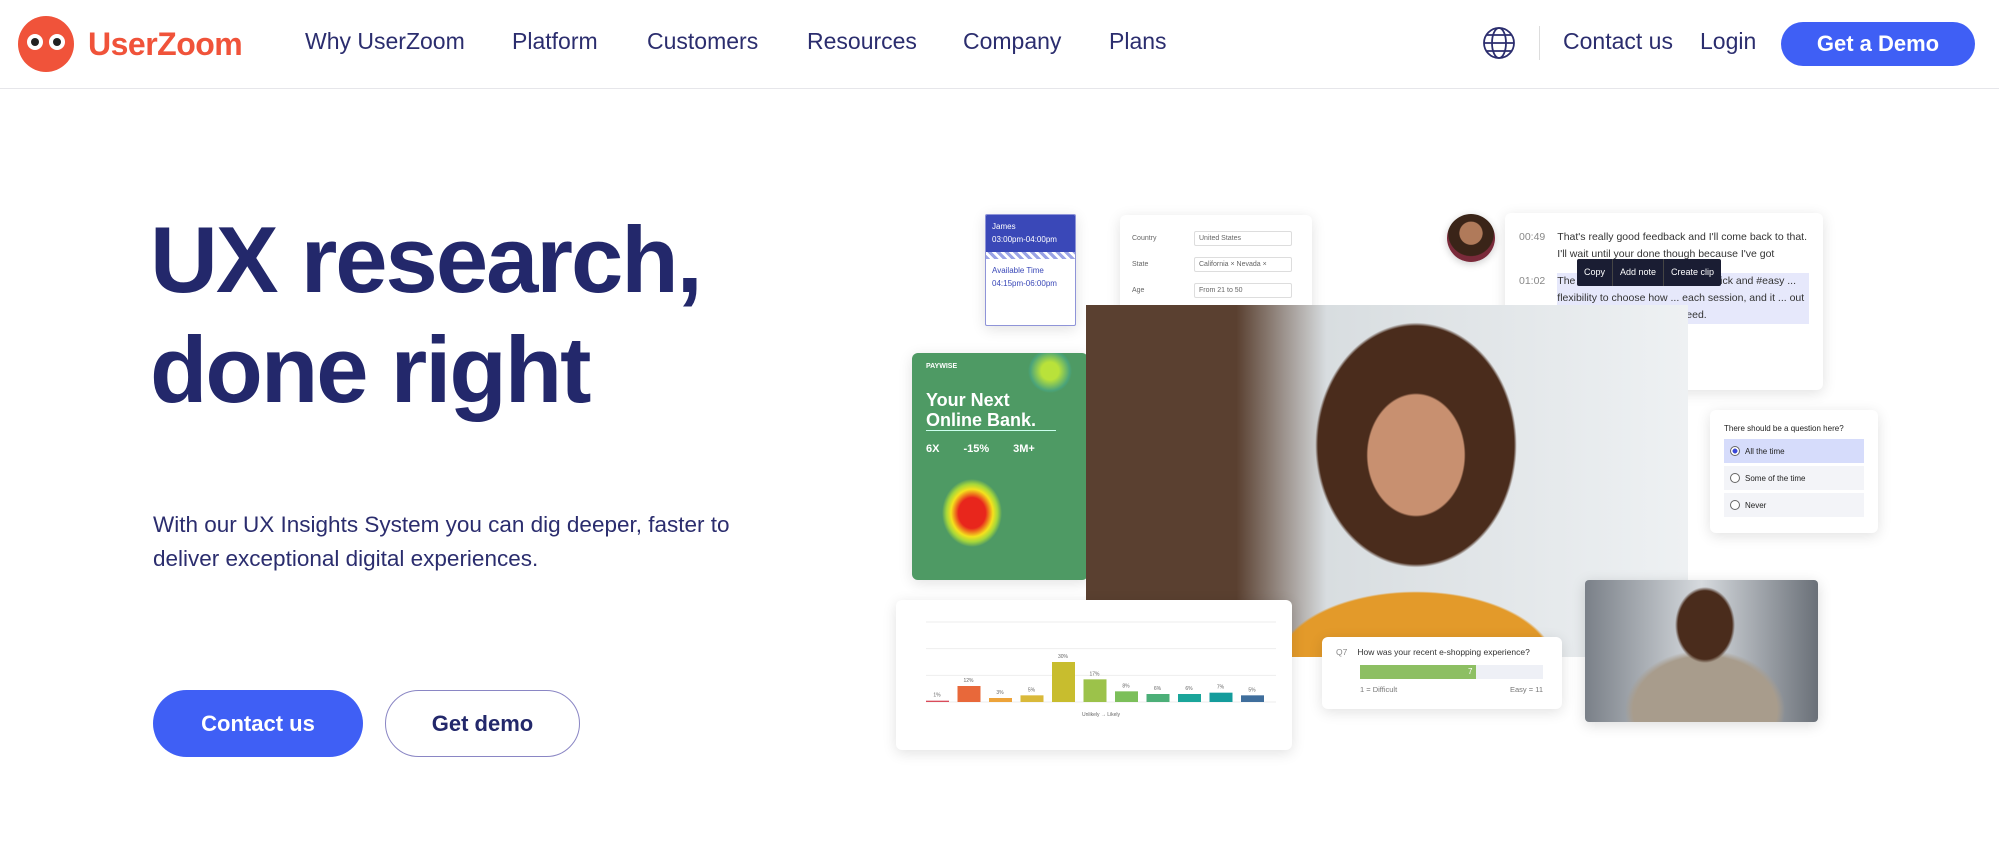 The height and width of the screenshot is (860, 1999). I want to click on participant-avatar, so click(1471, 238).